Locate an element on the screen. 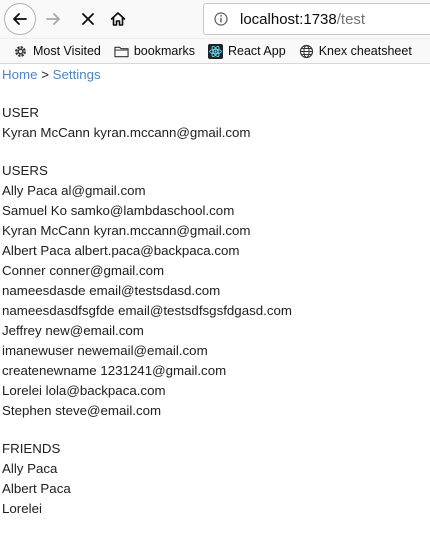 The height and width of the screenshot is (545, 430). user-name: Samuel Ko is located at coordinates (35, 210).